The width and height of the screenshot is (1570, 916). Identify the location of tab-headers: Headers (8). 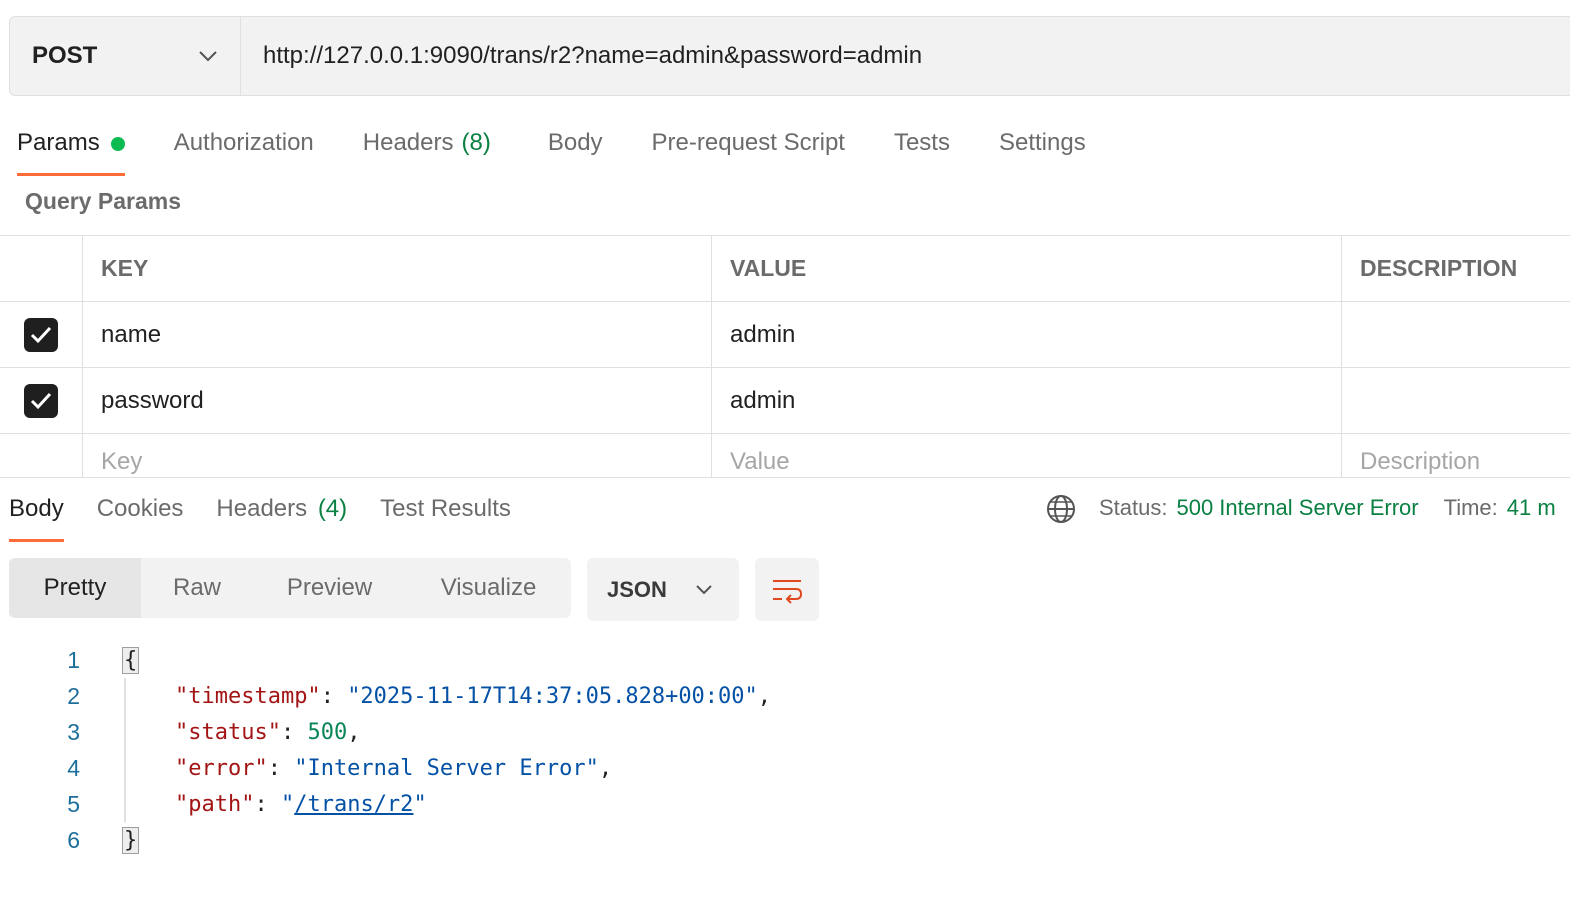
(427, 149).